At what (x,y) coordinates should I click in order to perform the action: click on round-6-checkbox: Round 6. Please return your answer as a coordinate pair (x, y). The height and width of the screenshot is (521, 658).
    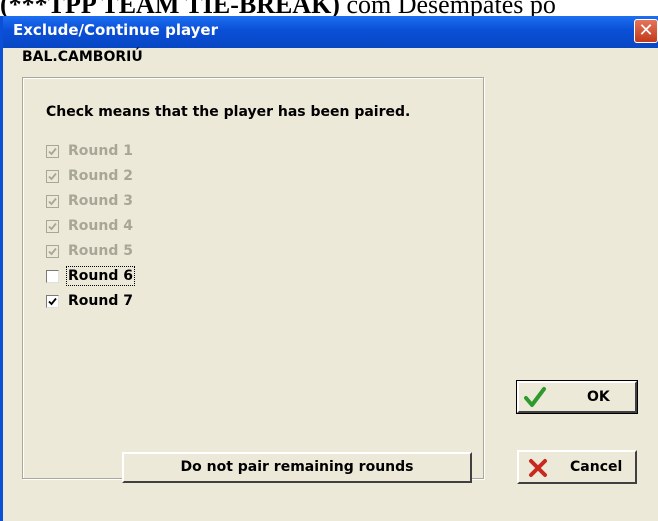
    Looking at the image, I should click on (90, 276).